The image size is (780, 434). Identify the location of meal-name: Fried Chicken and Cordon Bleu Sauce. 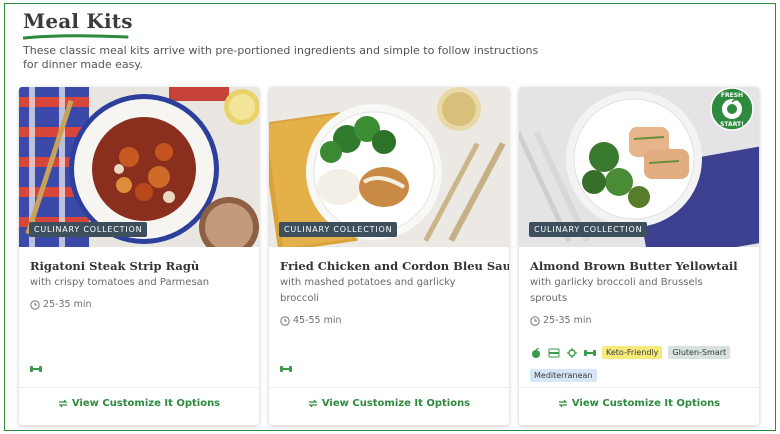
(394, 266).